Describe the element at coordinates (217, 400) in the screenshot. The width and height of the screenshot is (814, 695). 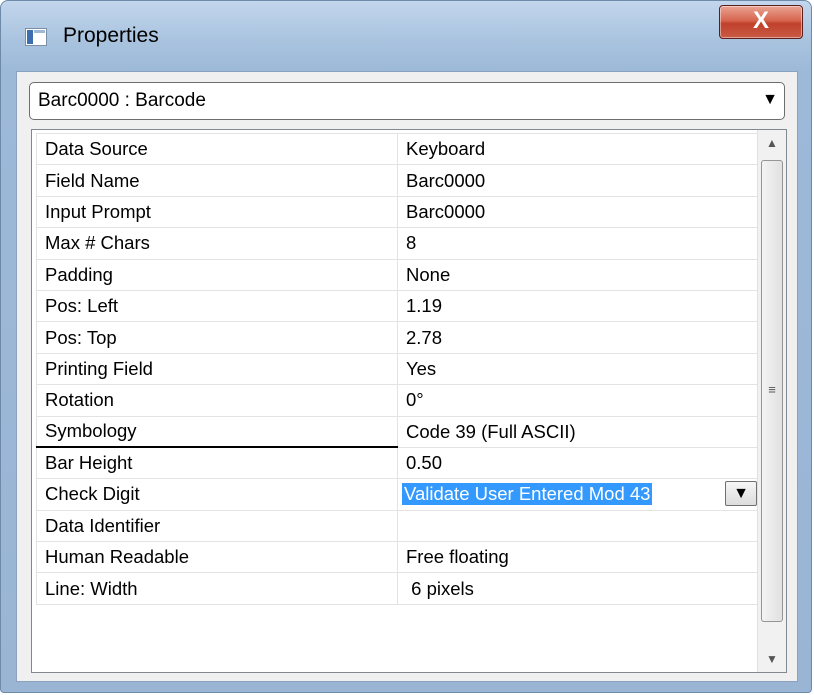
I see `property-name: Rotation` at that location.